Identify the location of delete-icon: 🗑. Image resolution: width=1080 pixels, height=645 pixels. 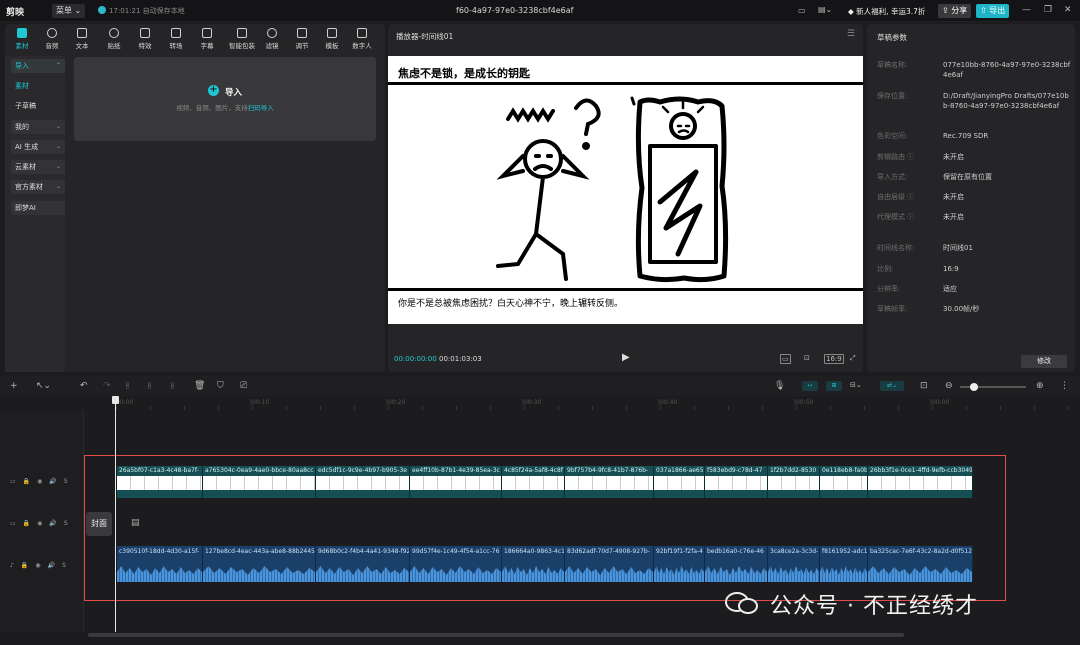
(199, 386).